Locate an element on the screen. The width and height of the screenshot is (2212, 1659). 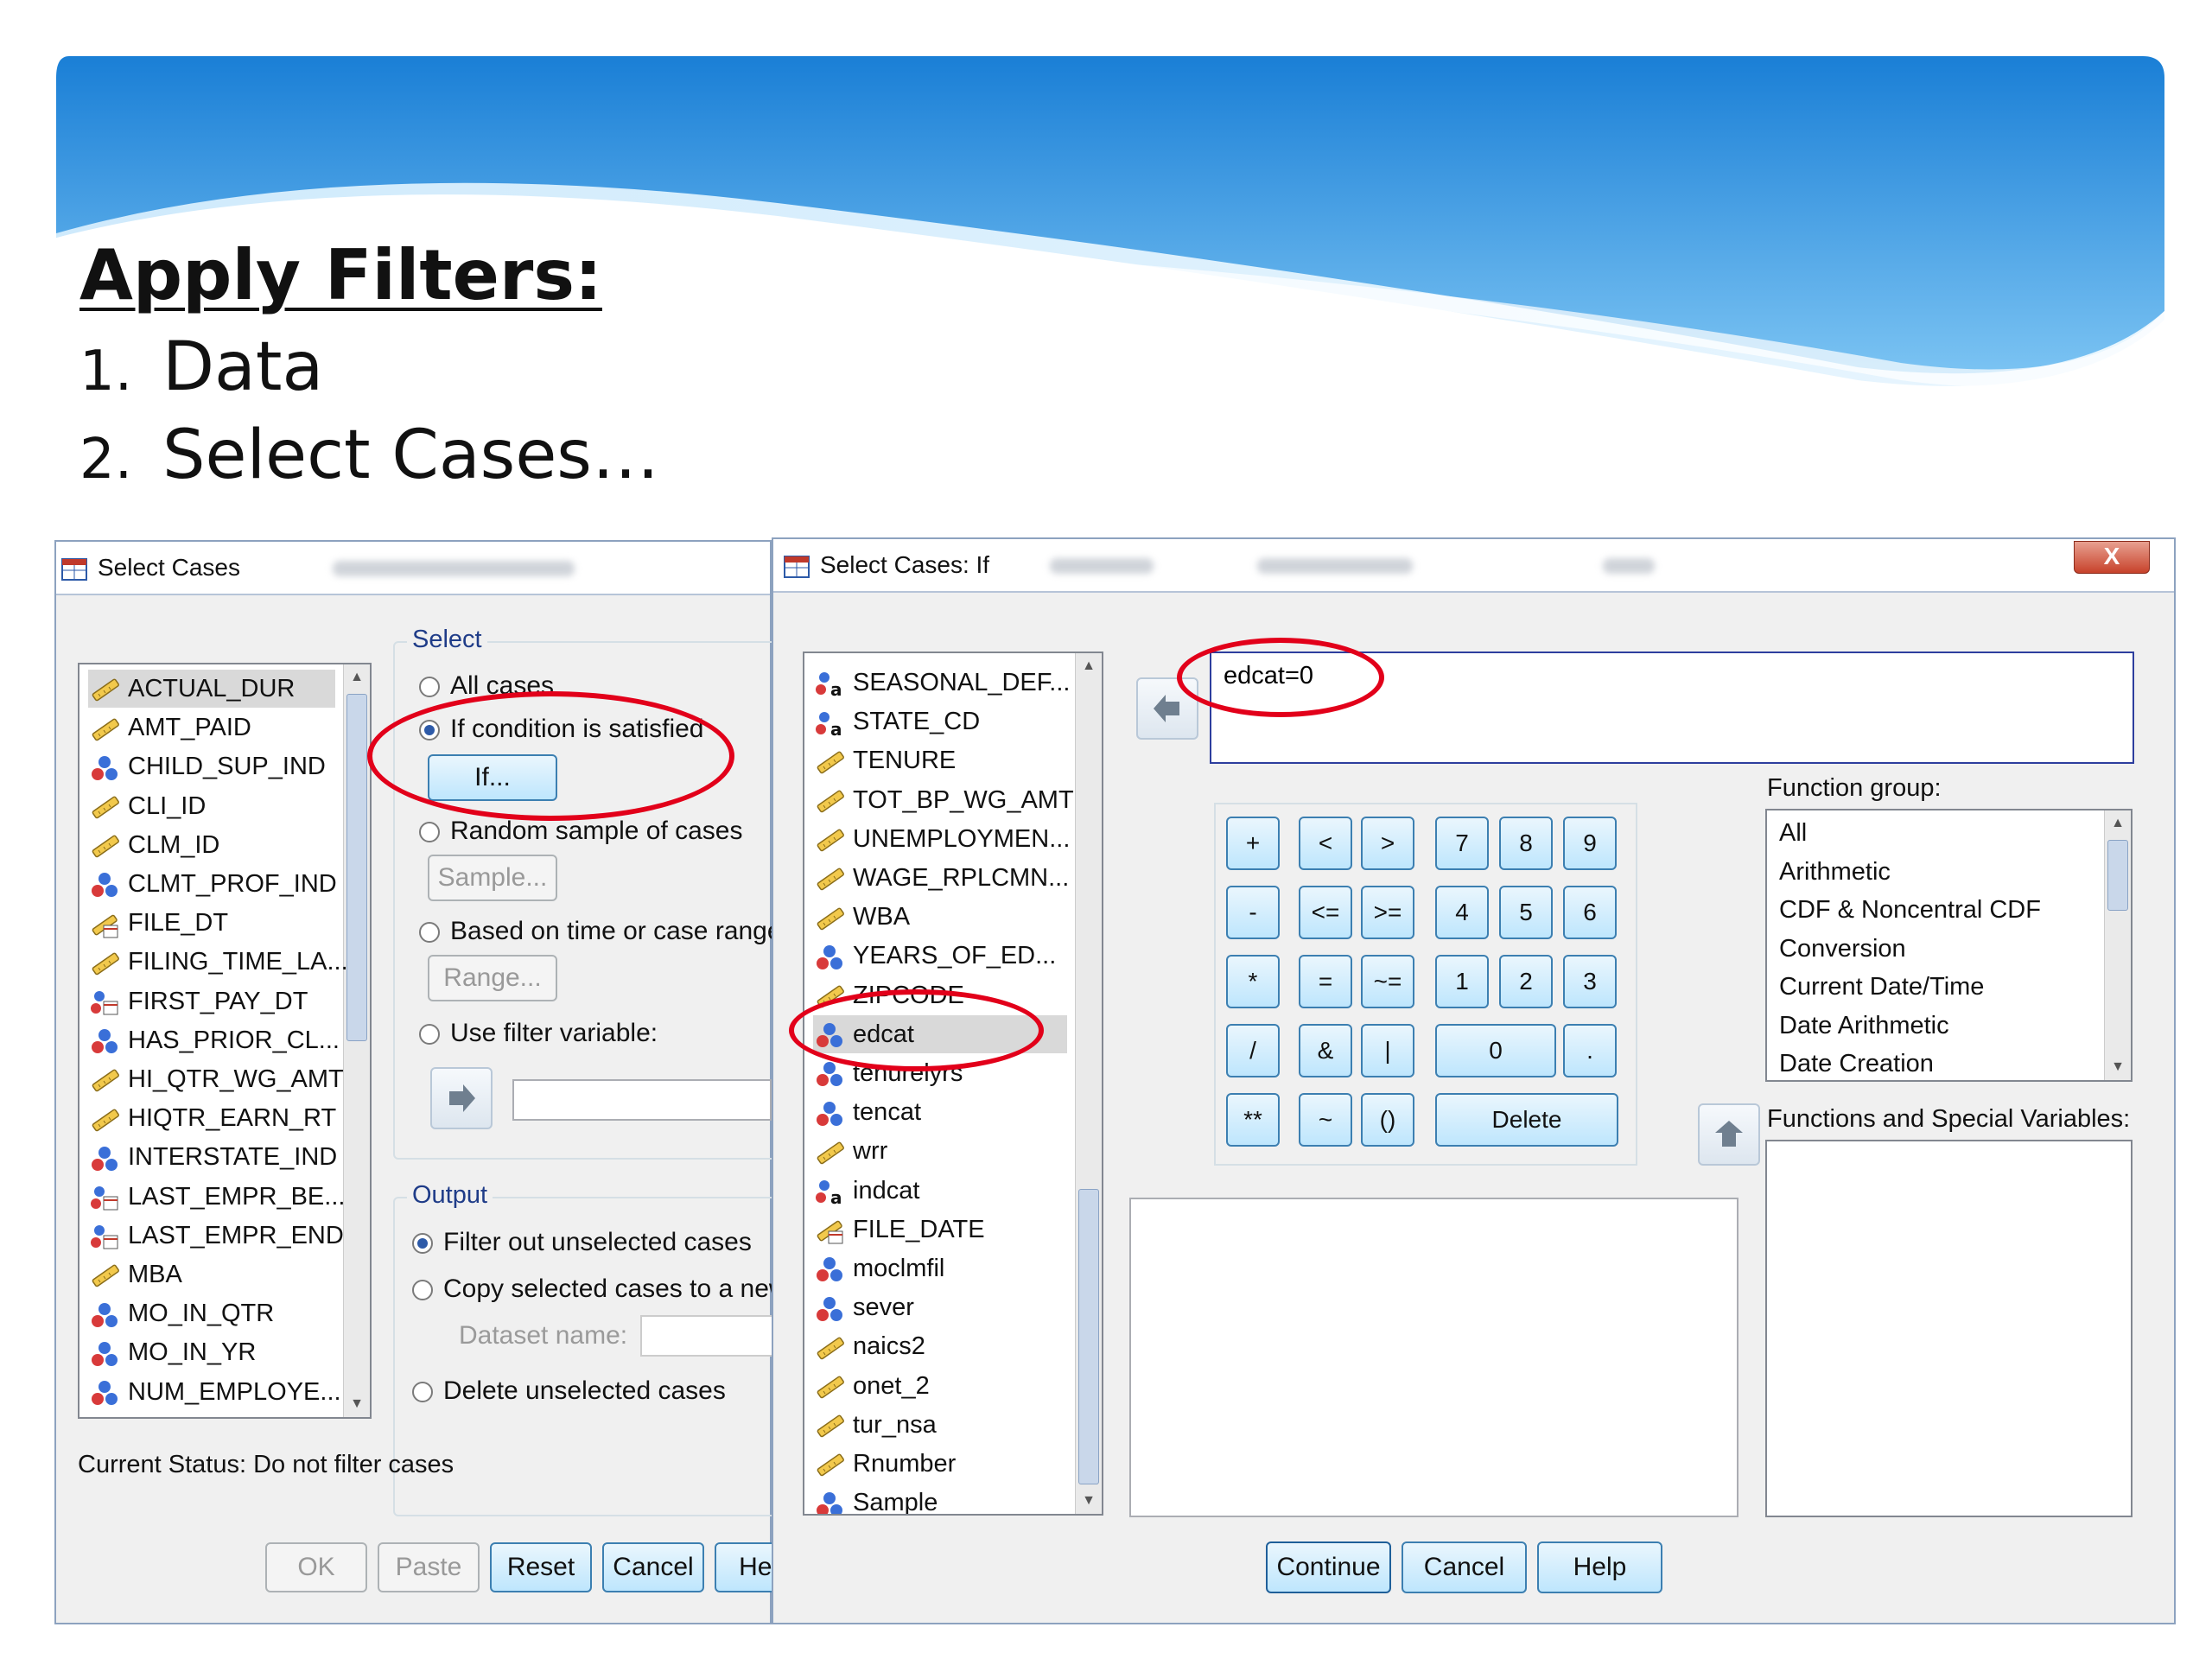
variable-list-item: tur_nsa is located at coordinates (940, 1425).